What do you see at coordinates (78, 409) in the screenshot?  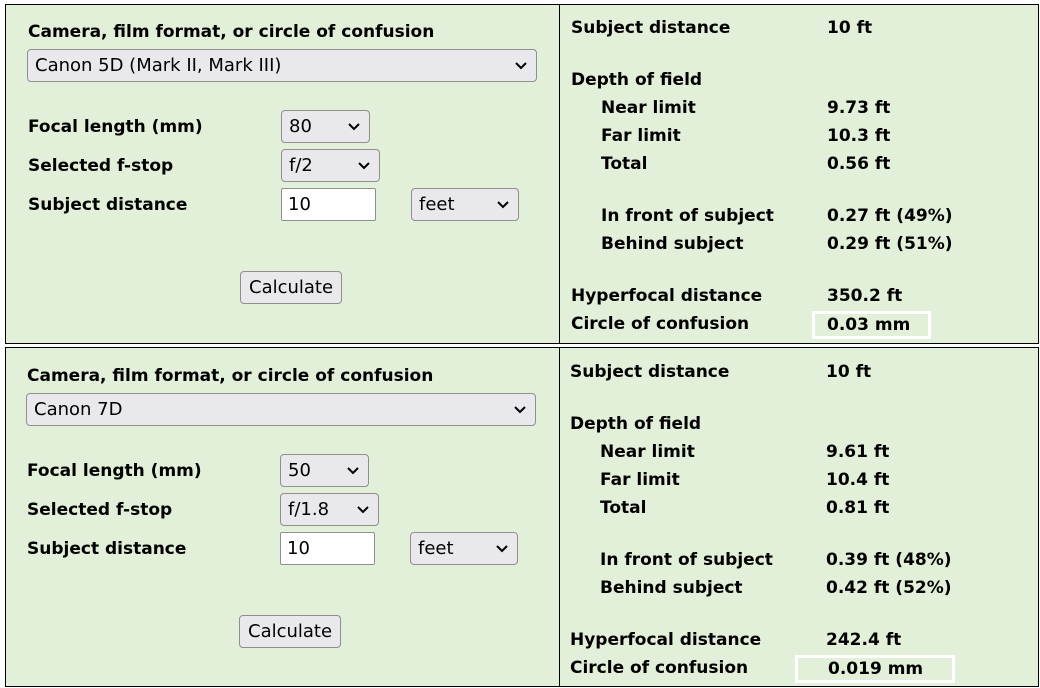 I see `camera-select-value: Canon 7D` at bounding box center [78, 409].